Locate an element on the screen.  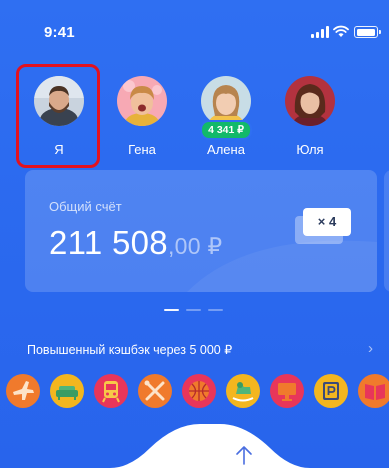
avatar-alena is located at coordinates (226, 101).